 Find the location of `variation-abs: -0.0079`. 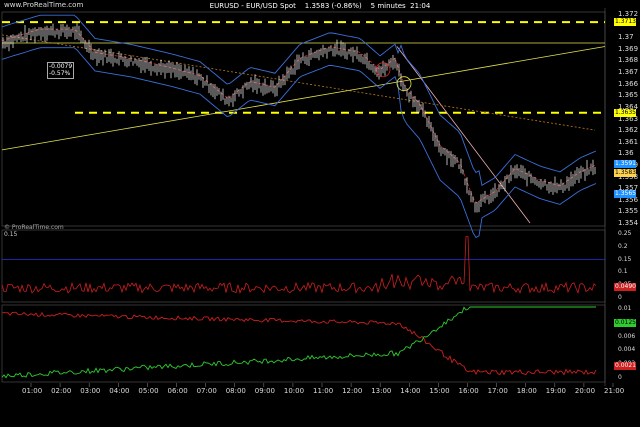

variation-abs: -0.0079 is located at coordinates (61, 66).